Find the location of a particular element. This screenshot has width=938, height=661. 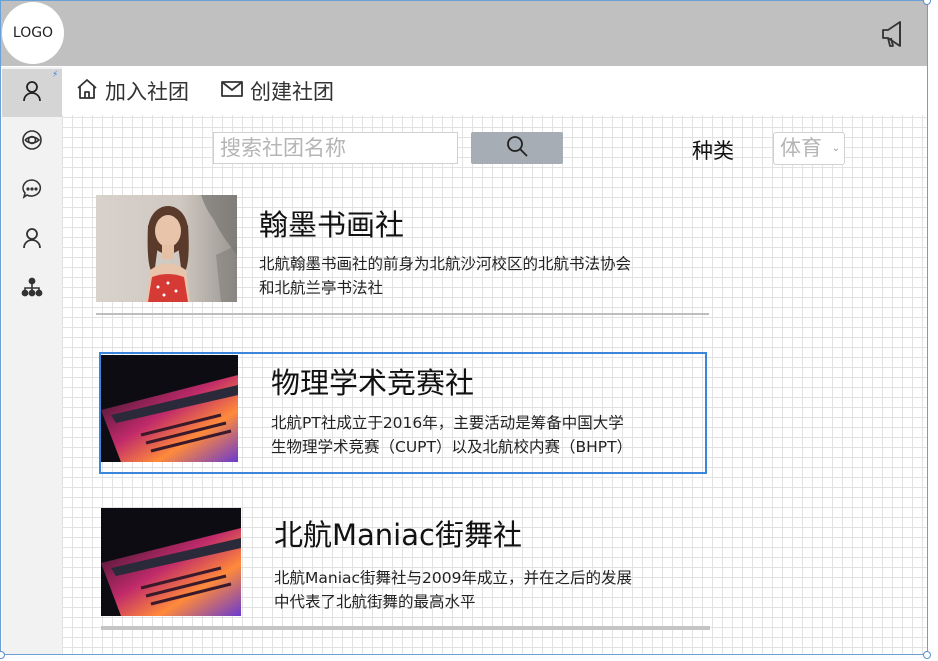

search-icon is located at coordinates (517, 148).